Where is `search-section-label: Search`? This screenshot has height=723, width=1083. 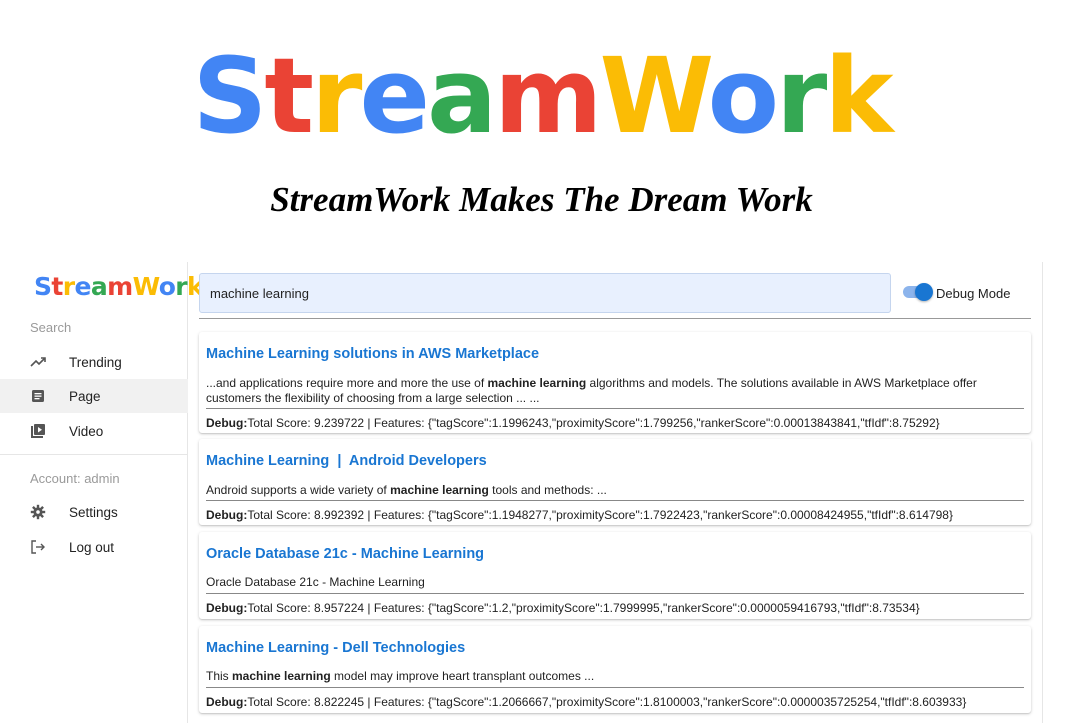 search-section-label: Search is located at coordinates (51, 327).